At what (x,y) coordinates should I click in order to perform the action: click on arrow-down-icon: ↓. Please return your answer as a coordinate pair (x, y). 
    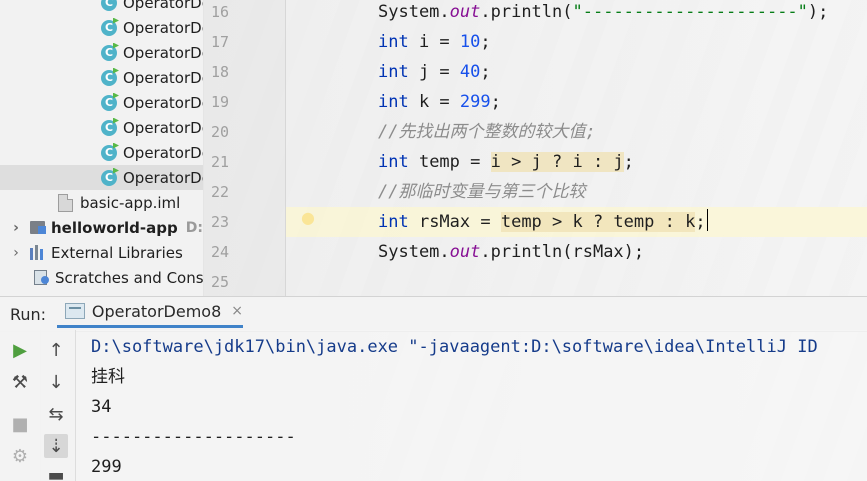
    Looking at the image, I should click on (56, 382).